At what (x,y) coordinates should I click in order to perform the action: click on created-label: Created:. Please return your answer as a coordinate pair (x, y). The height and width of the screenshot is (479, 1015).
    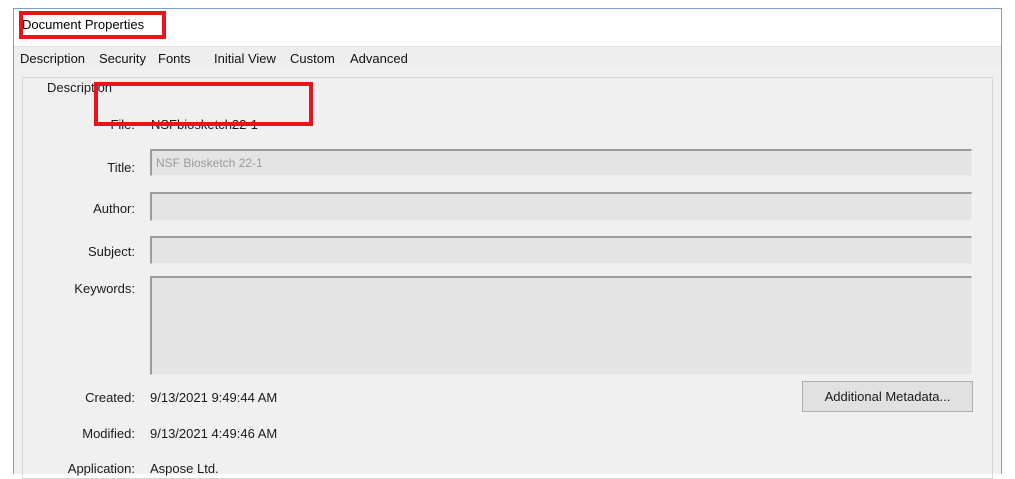
    Looking at the image, I should click on (110, 397).